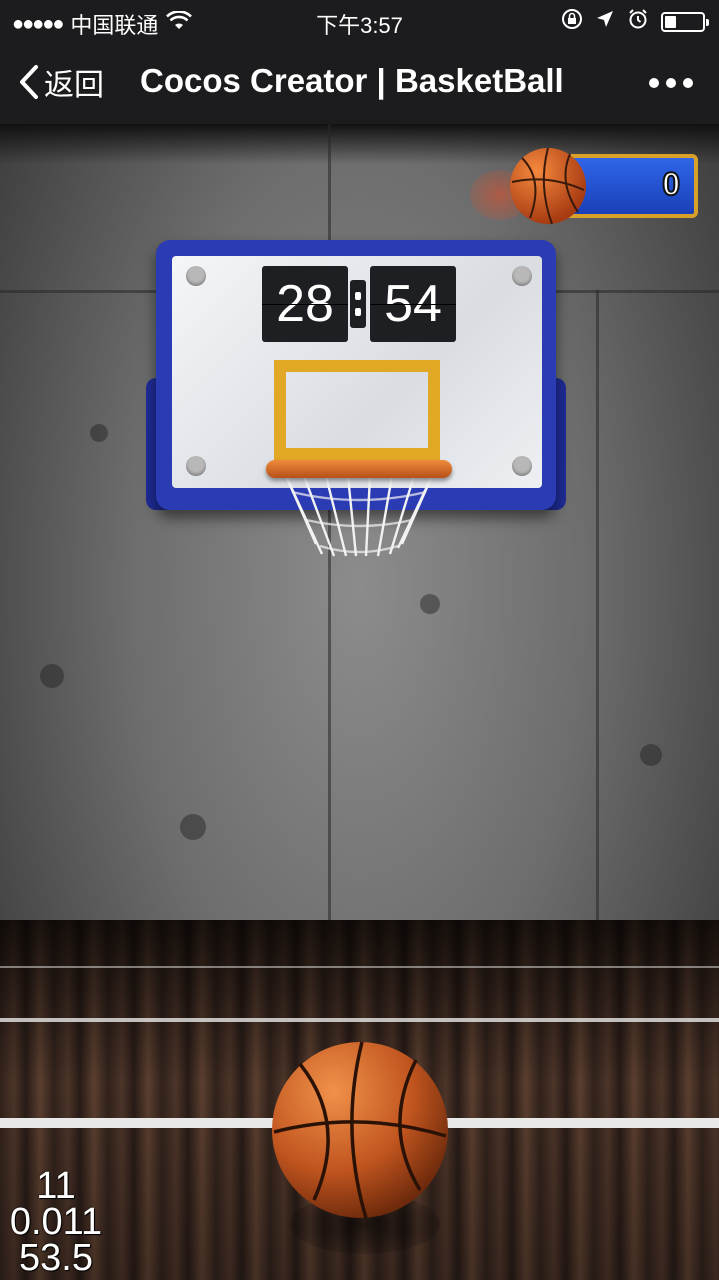 This screenshot has height=1280, width=719. Describe the element at coordinates (360, 1130) in the screenshot. I see `basketball` at that location.